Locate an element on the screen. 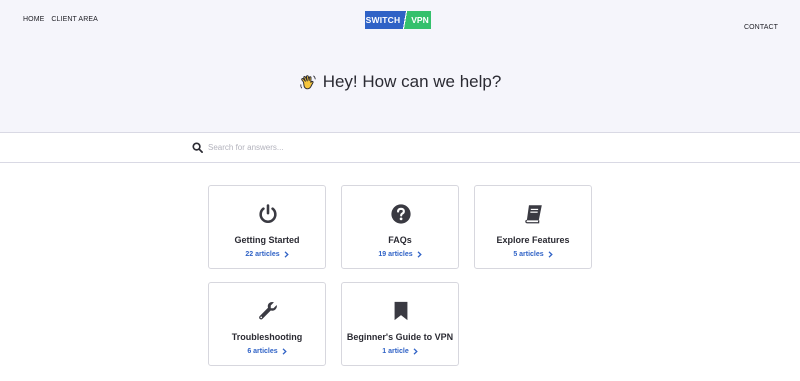 This screenshot has width=800, height=381. card-title: Getting Started is located at coordinates (267, 240).